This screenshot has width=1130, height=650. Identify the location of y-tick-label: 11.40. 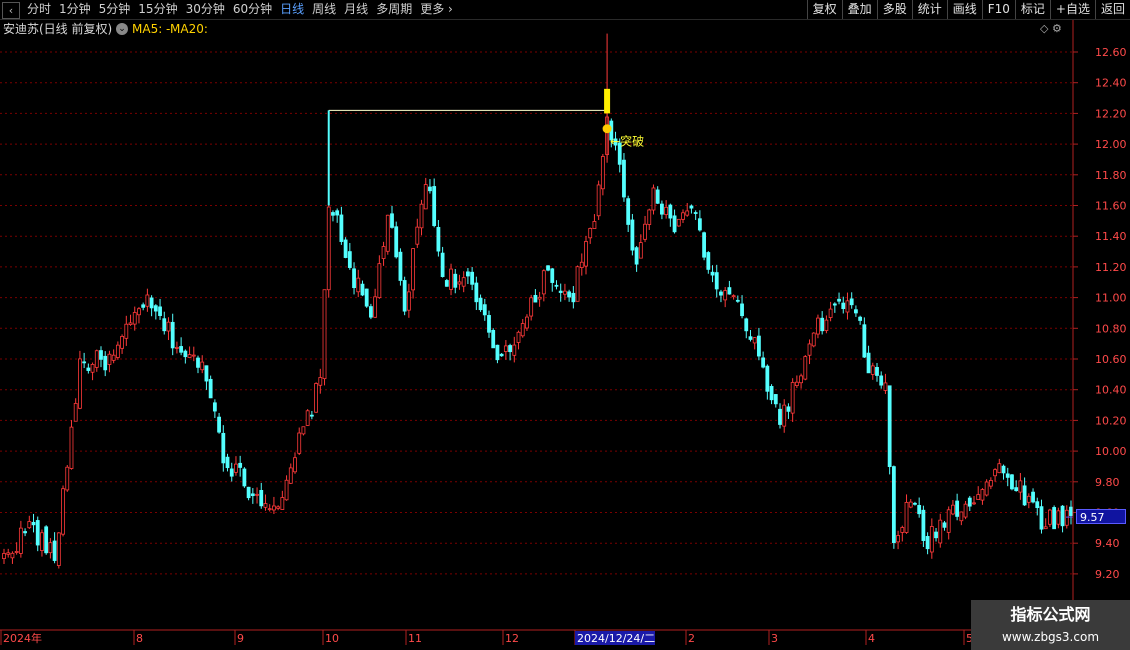
(1111, 236).